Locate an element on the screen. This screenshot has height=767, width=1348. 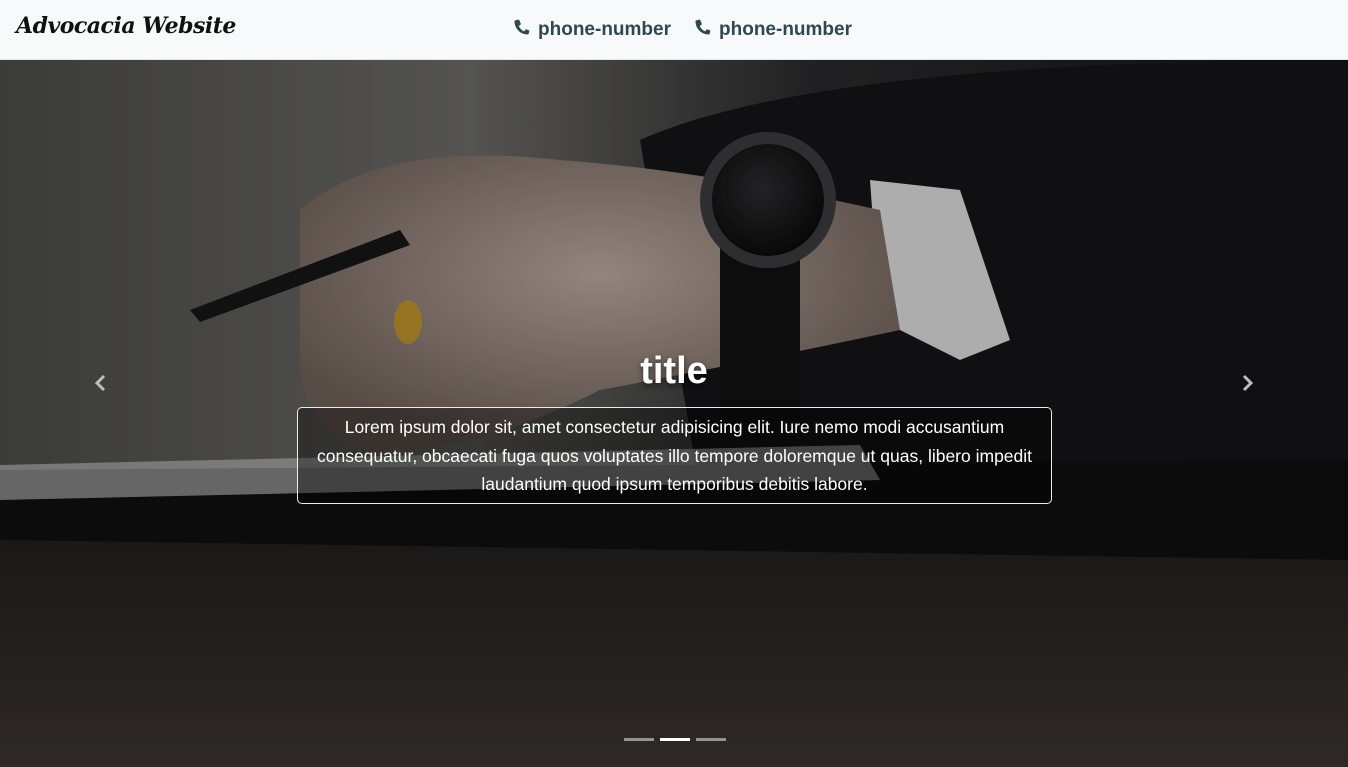
chevron-left-icon is located at coordinates (101, 385).